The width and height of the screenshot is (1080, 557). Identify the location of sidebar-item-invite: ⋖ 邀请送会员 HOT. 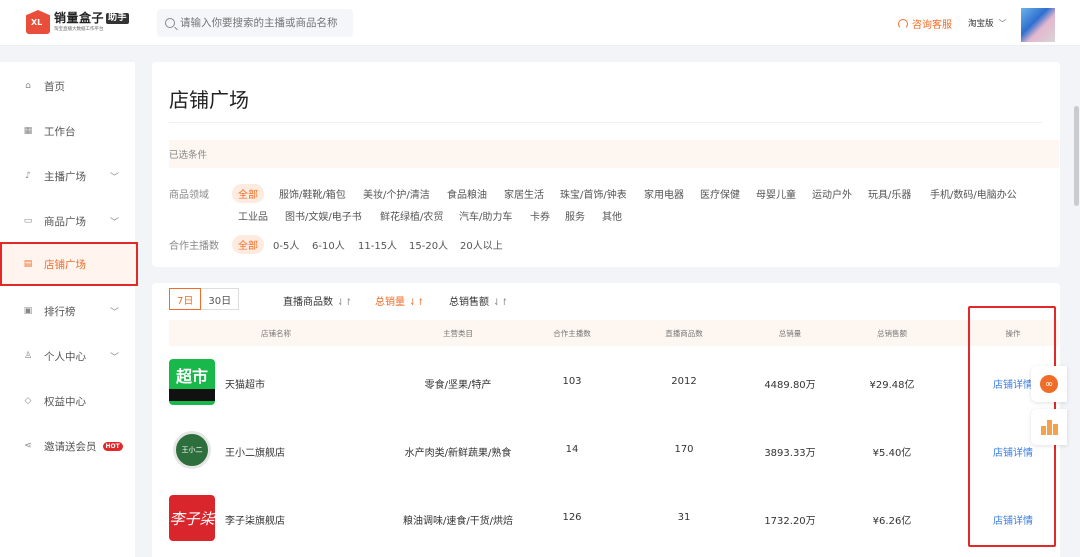
(67, 446).